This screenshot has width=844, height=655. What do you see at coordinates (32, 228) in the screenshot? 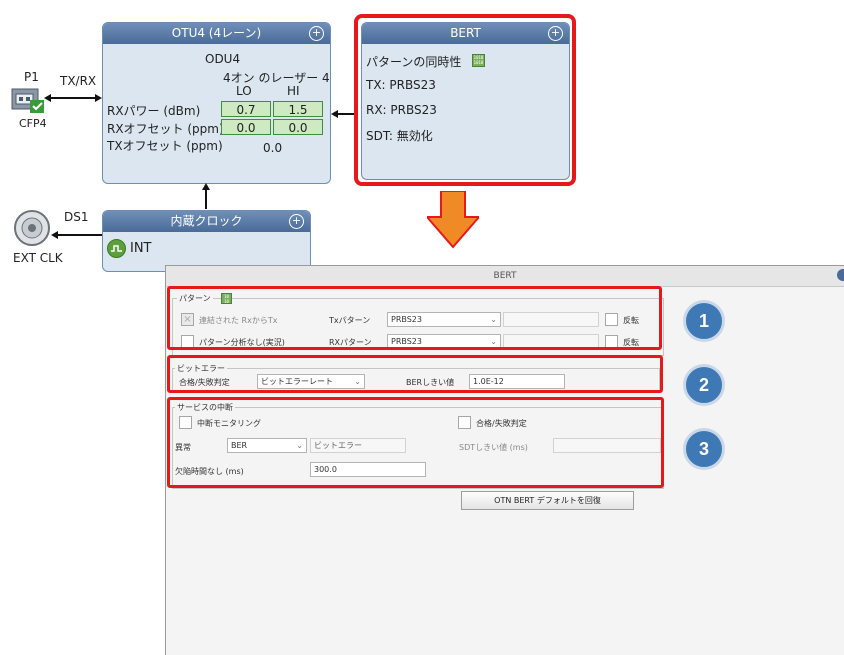
I see `ext-clk-connector-icon` at bounding box center [32, 228].